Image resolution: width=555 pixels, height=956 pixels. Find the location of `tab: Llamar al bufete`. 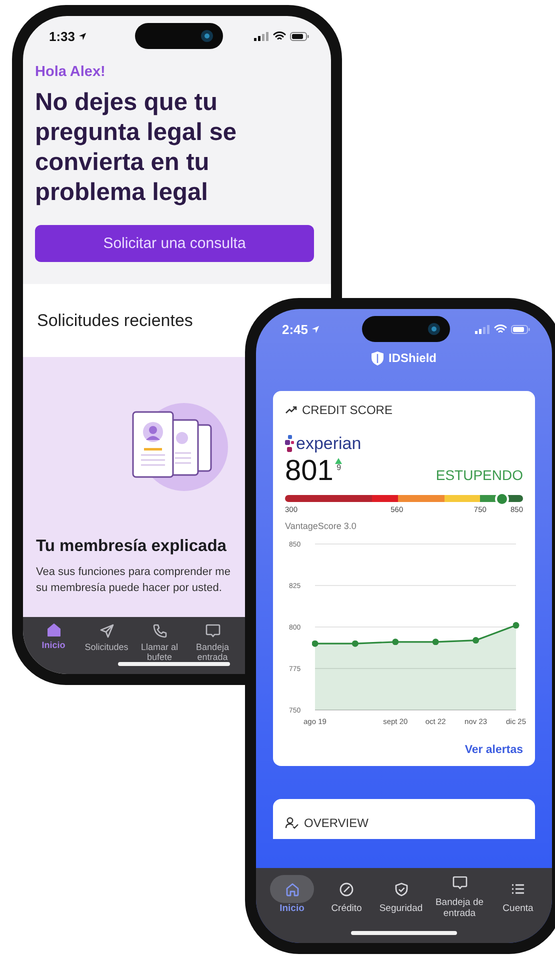

tab: Llamar al bufete is located at coordinates (159, 648).